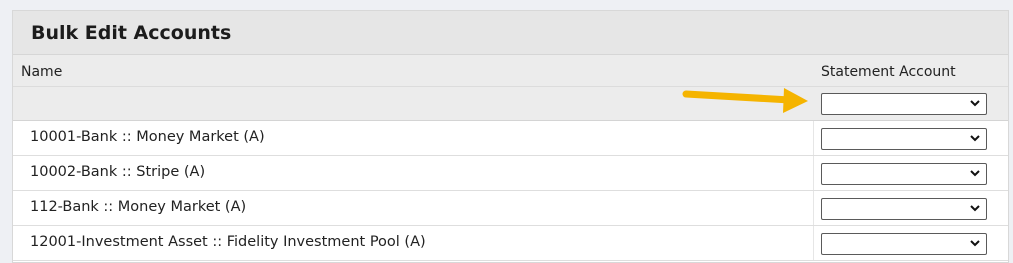 The image size is (1013, 263). What do you see at coordinates (904, 104) in the screenshot?
I see `bulk-statement-account-select` at bounding box center [904, 104].